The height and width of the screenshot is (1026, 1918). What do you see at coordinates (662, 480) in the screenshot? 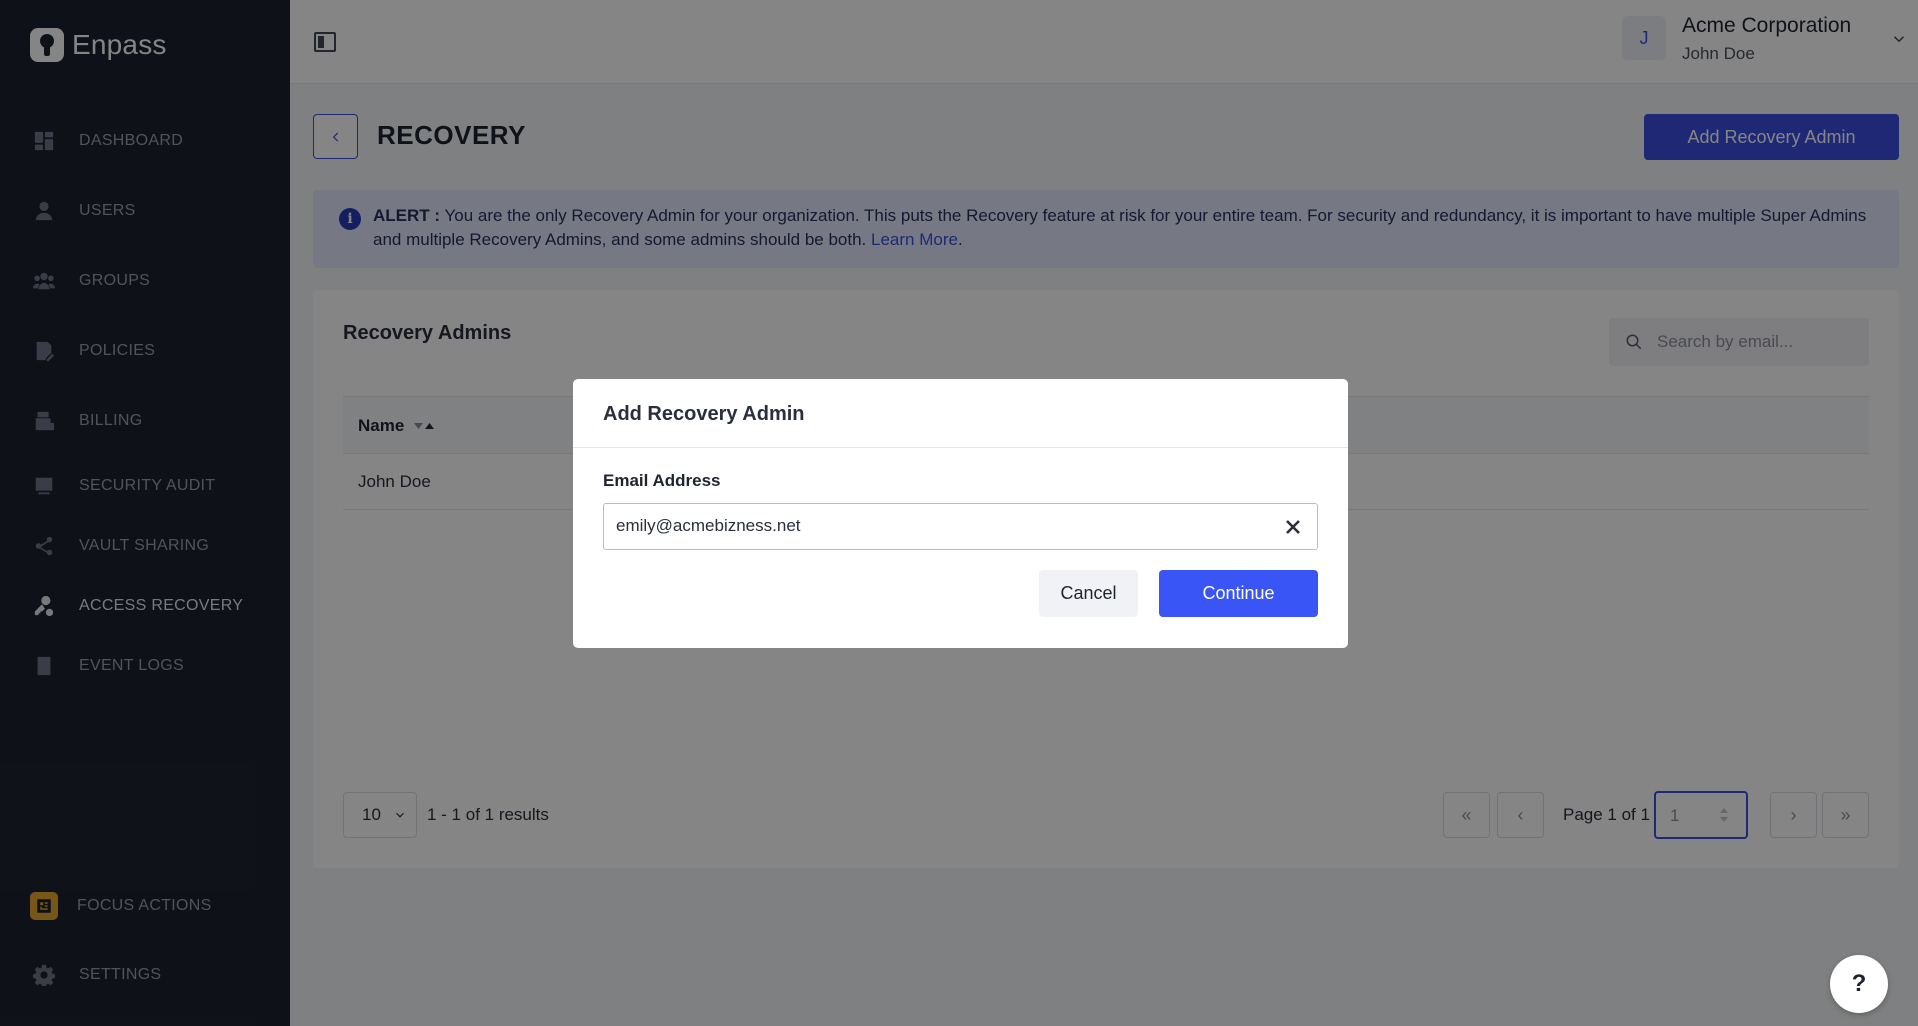
I see `email-field-label: Email Address` at bounding box center [662, 480].